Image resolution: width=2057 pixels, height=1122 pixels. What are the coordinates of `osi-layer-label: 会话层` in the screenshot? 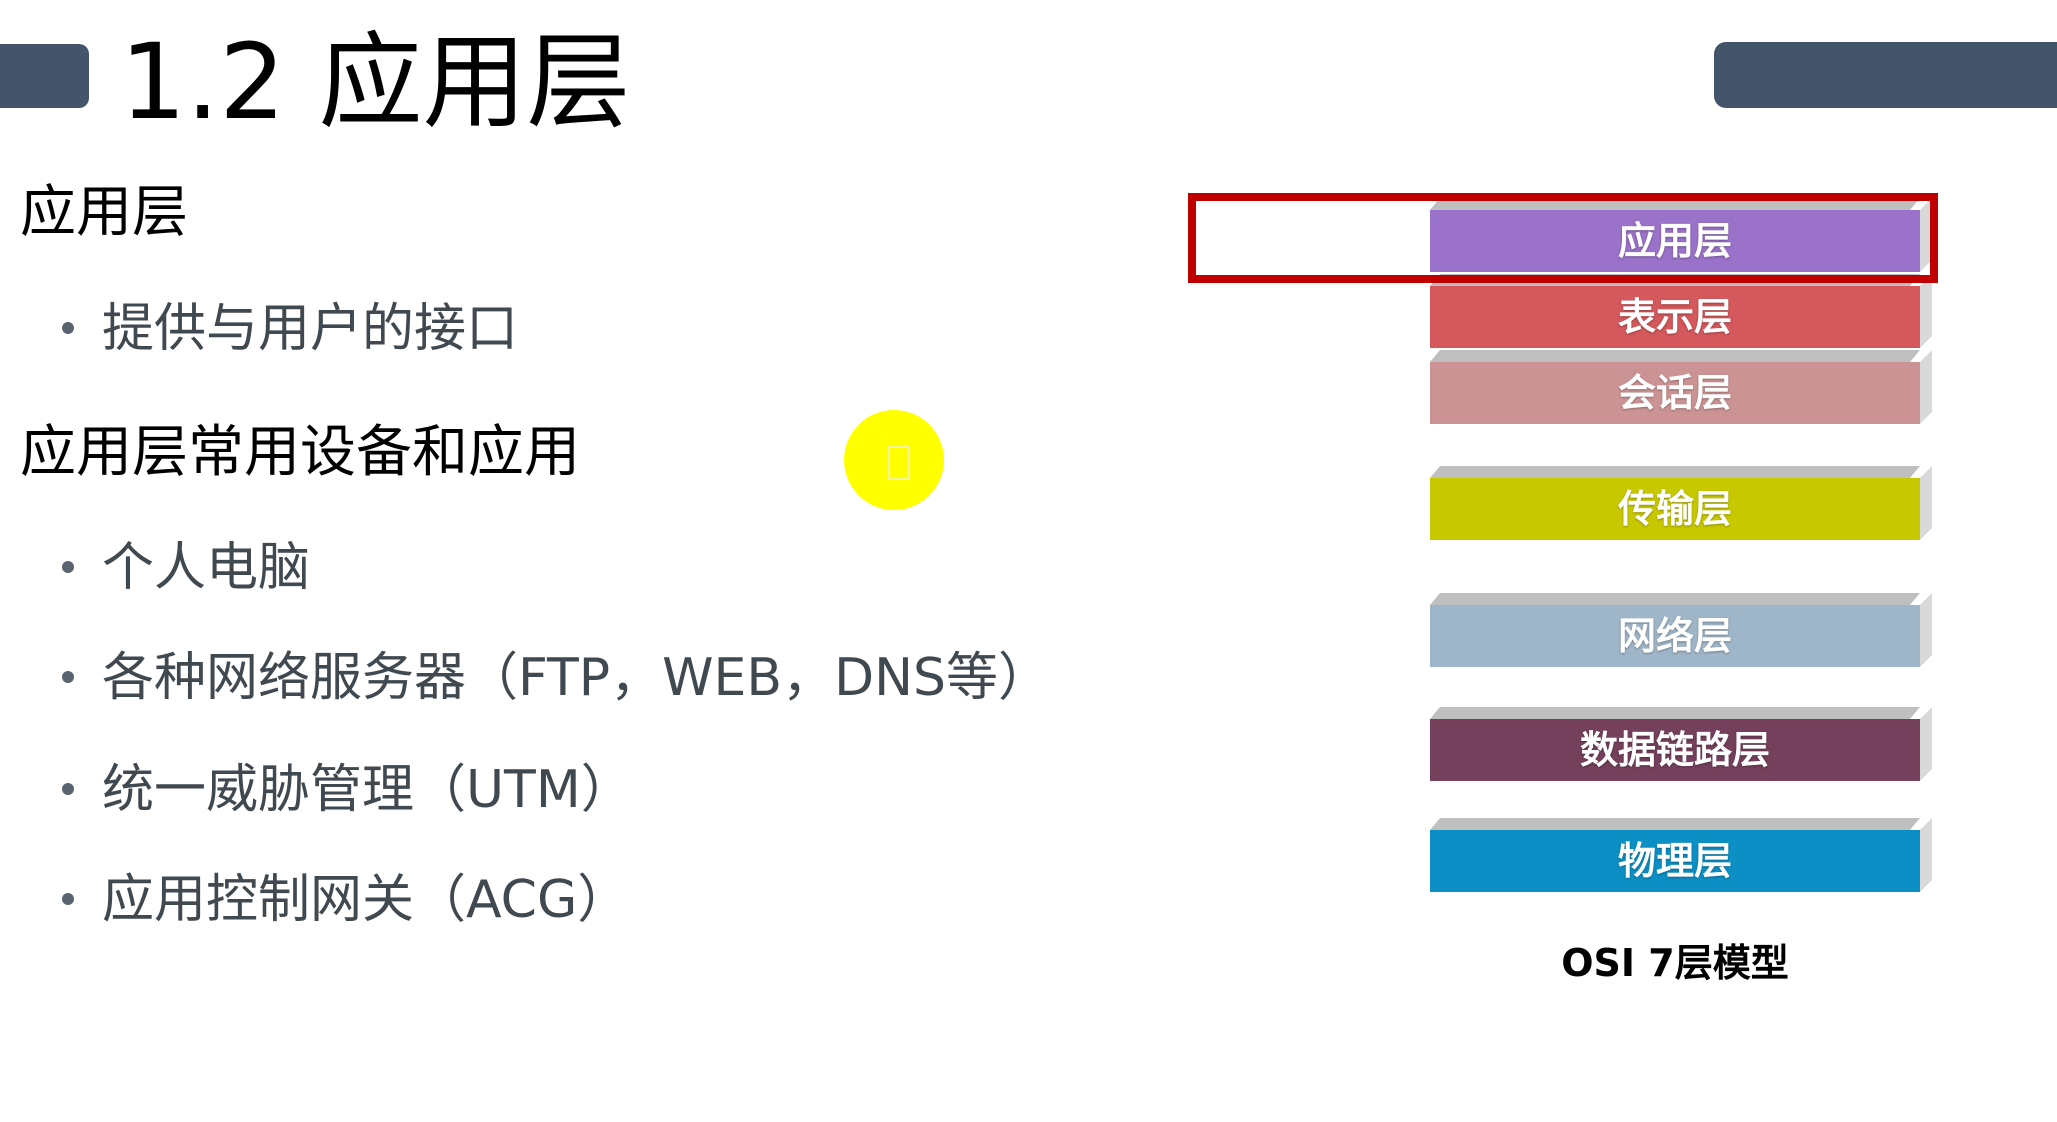 It's located at (1674, 393).